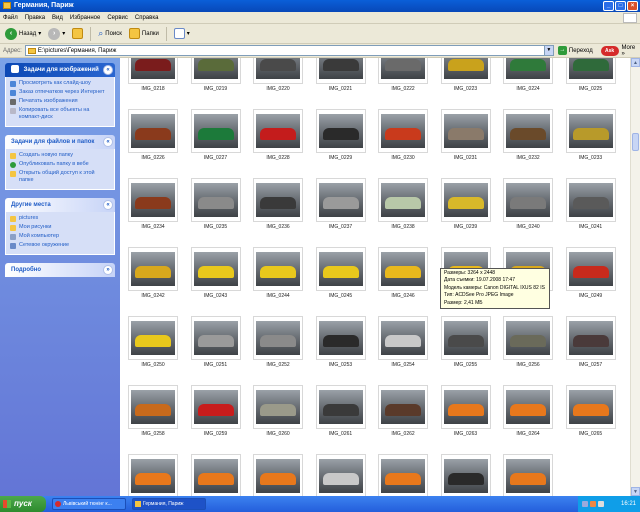 Image resolution: width=640 pixels, height=512 pixels. I want to click on file-tasks-header: Задачи для файлов и папок «, so click(60, 142).